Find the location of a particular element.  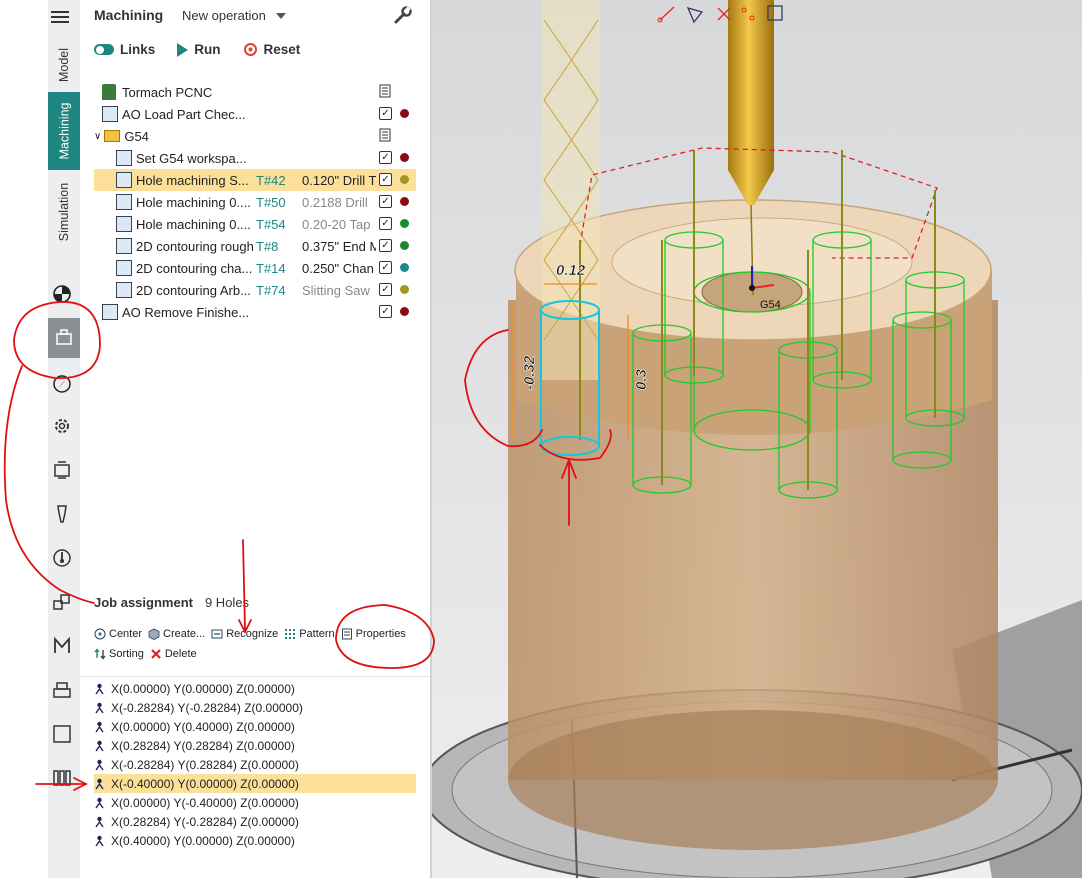

tree-row: AO Load Part Chec... ✓ is located at coordinates (255, 114).